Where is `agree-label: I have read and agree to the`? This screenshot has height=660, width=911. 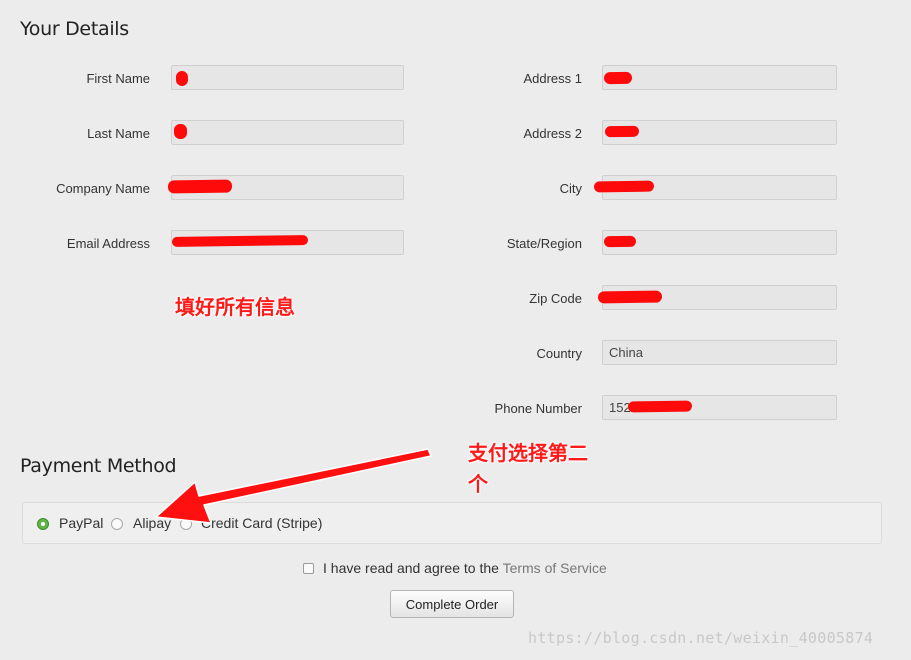
agree-label: I have read and agree to the is located at coordinates (411, 568).